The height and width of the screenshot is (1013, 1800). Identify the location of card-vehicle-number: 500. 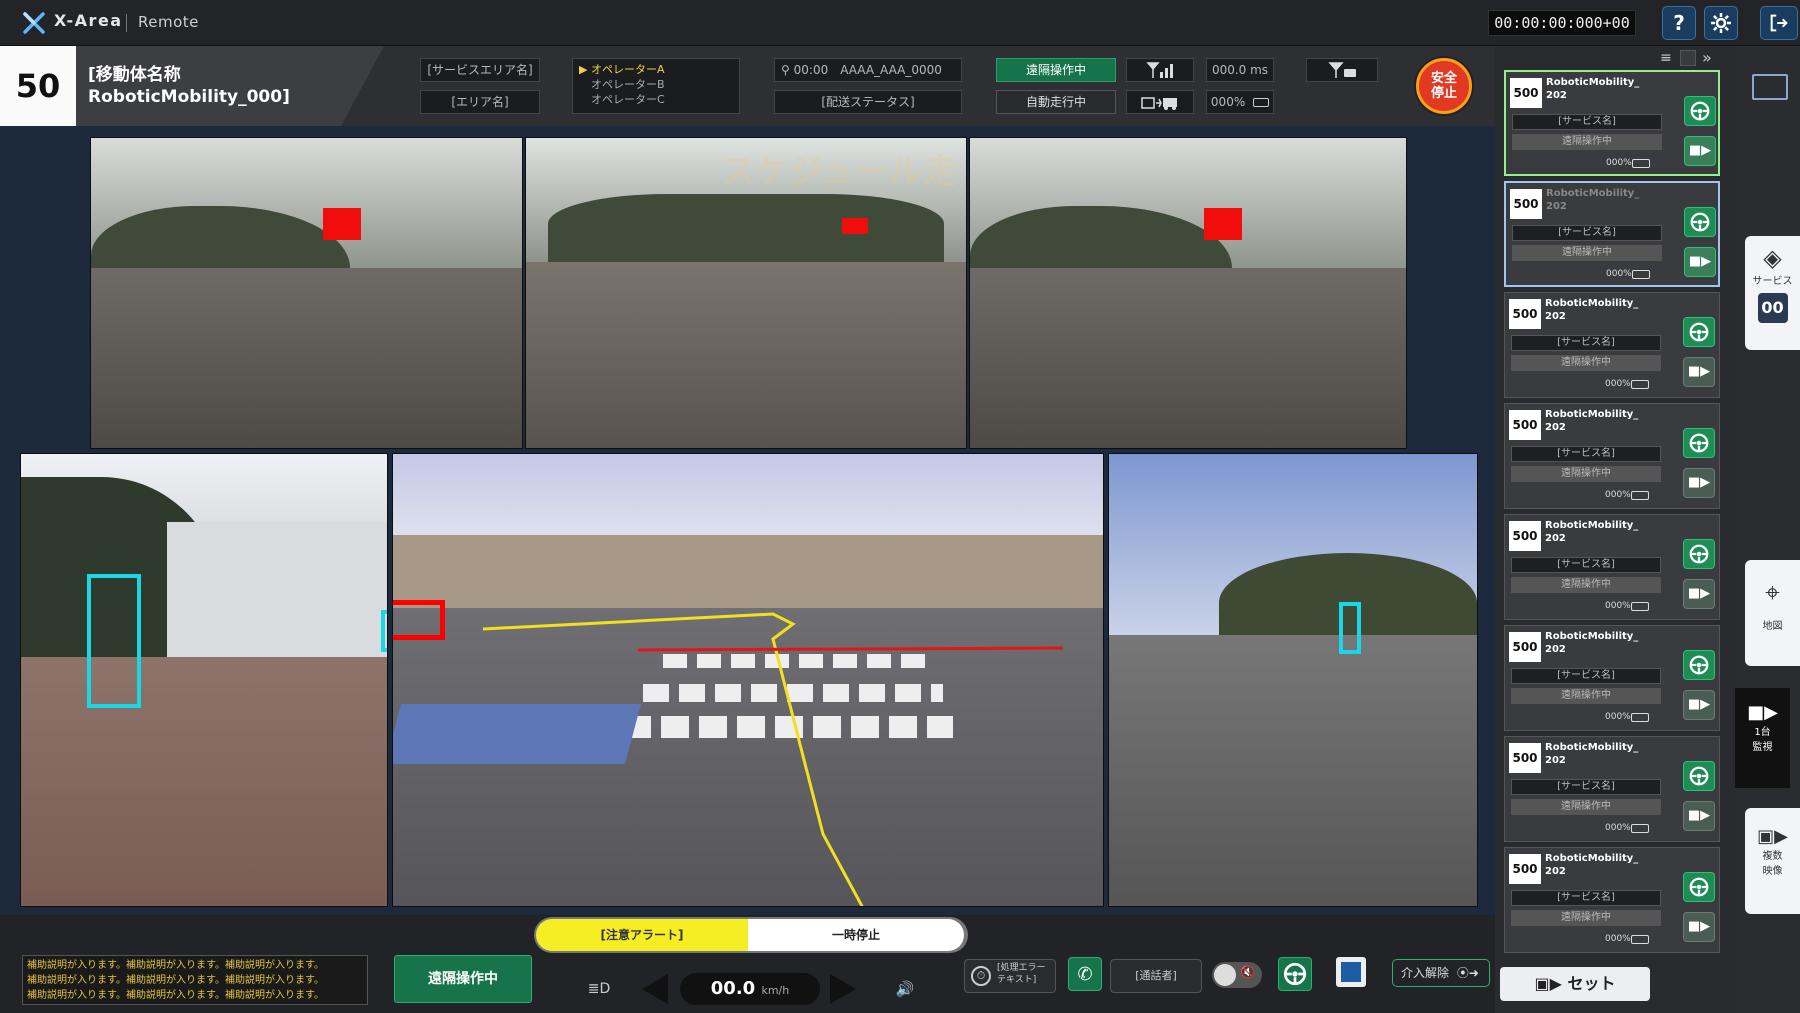
(1526, 93).